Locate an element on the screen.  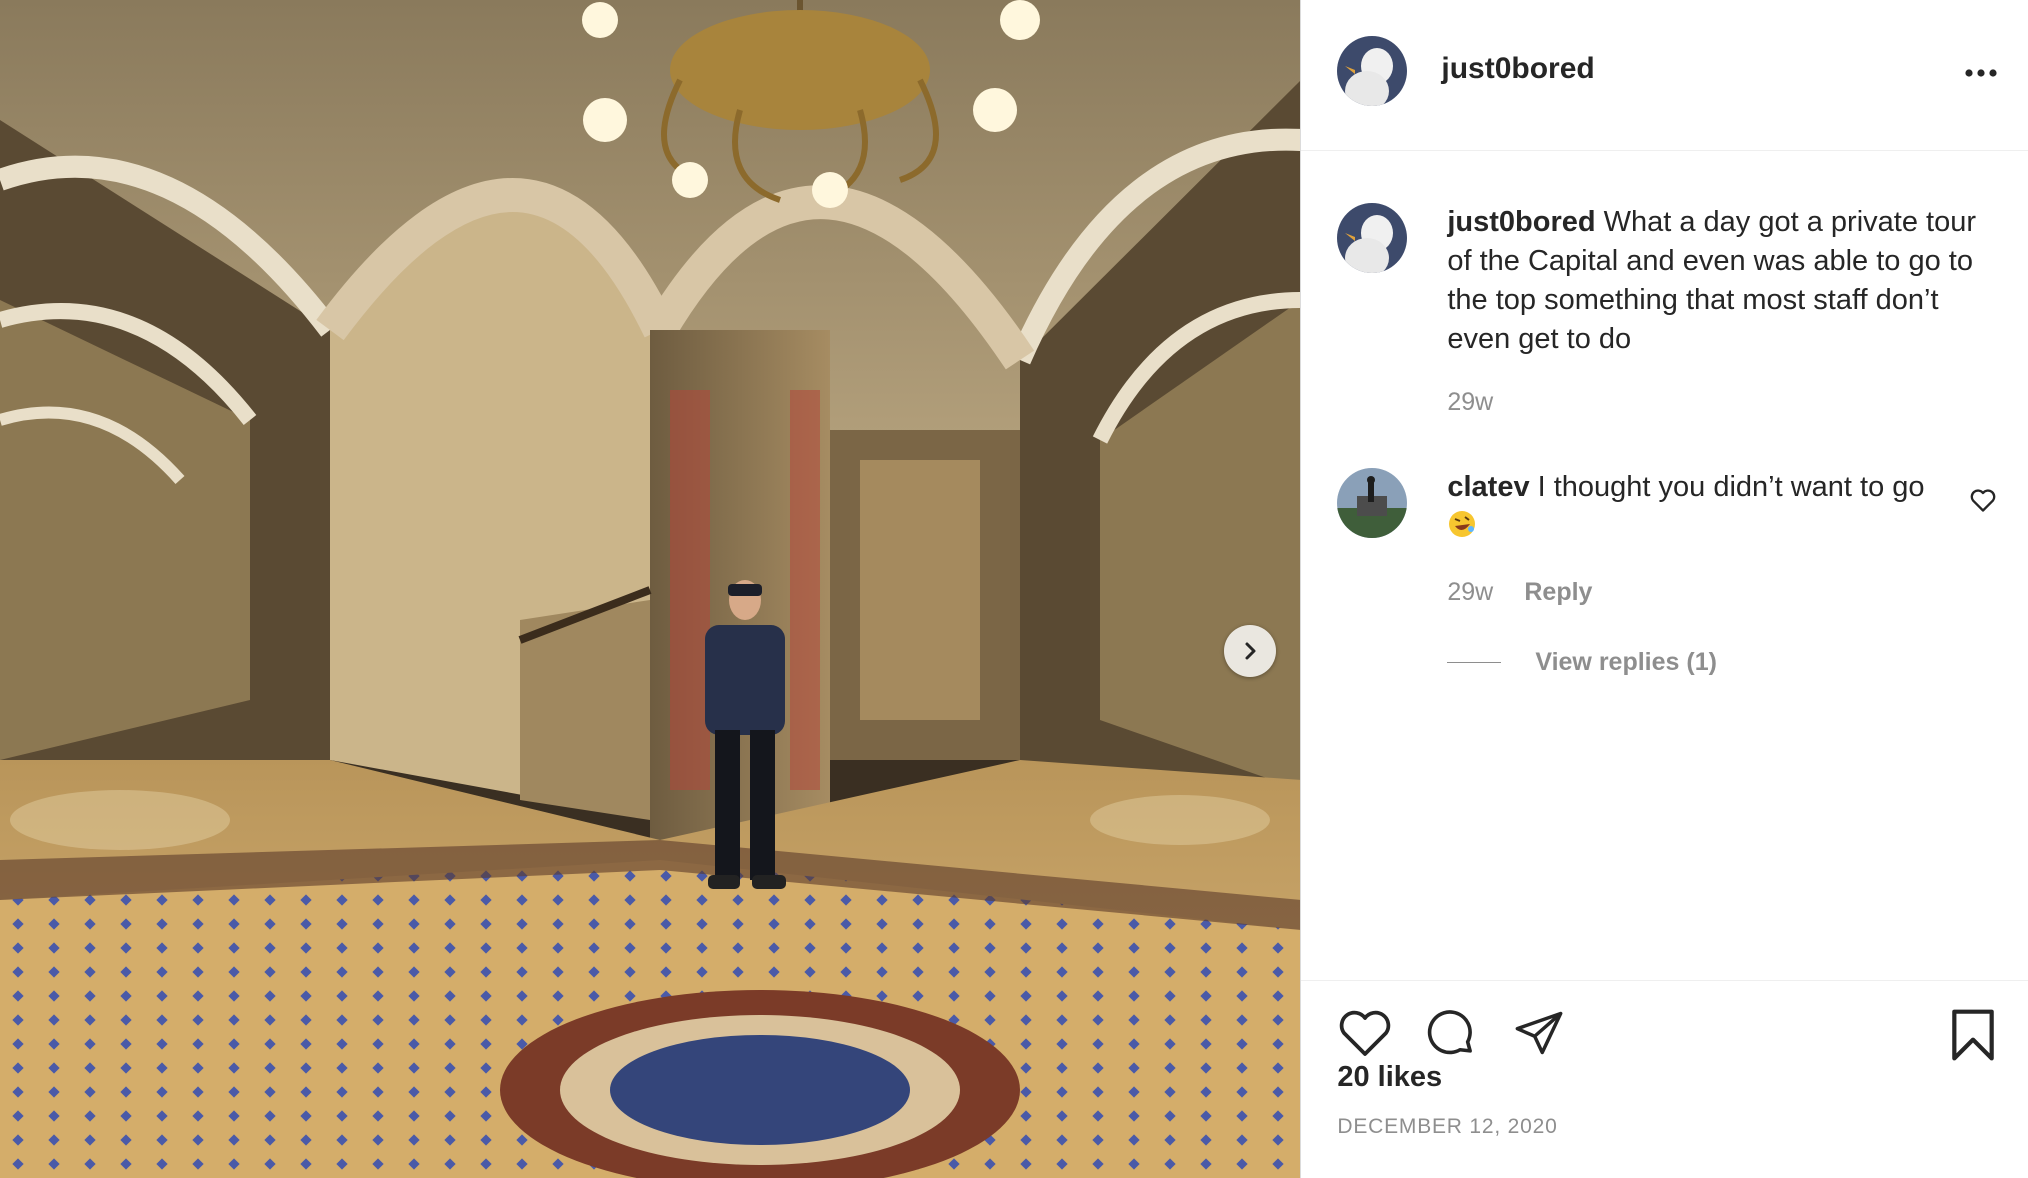
caption-timestamp: 29w is located at coordinates (1470, 402).